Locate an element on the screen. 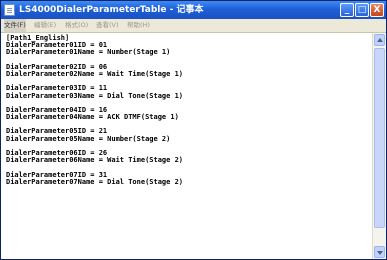 The width and height of the screenshot is (387, 260). scroll-up-icon is located at coordinates (380, 40).